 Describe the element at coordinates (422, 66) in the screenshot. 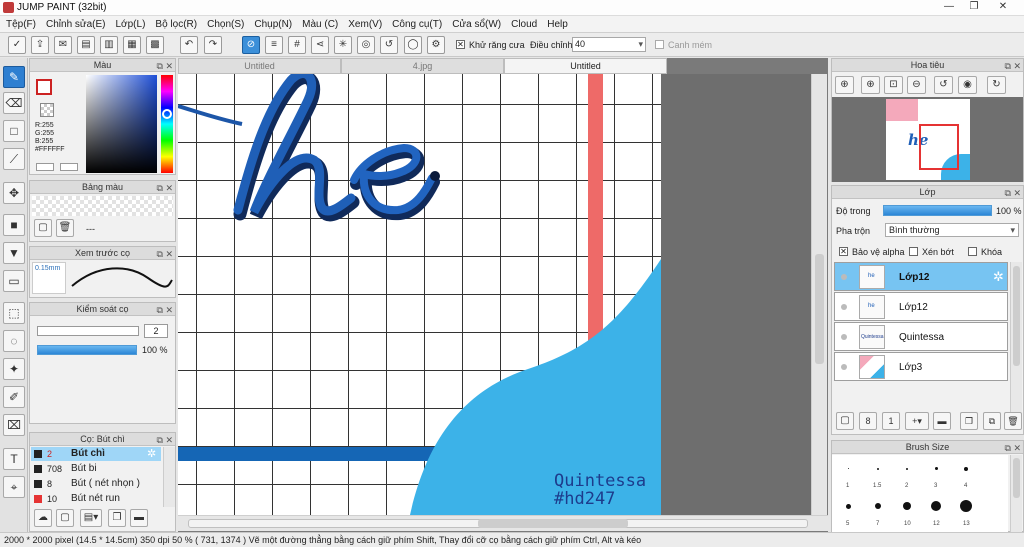

I see `tab-4jpg: 4.jpg` at that location.